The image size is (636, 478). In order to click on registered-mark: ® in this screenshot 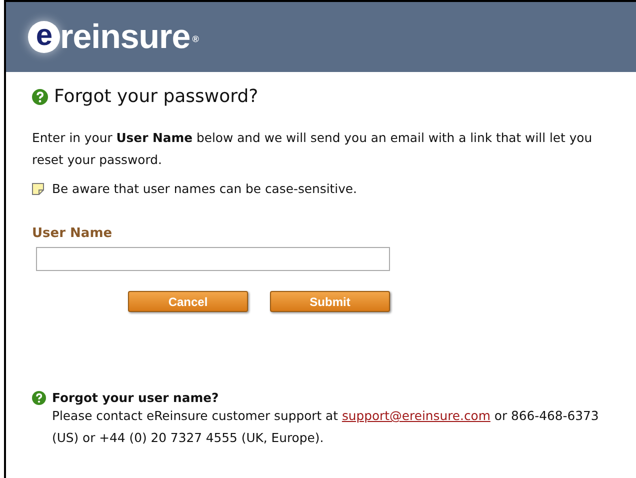, I will do `click(195, 39)`.